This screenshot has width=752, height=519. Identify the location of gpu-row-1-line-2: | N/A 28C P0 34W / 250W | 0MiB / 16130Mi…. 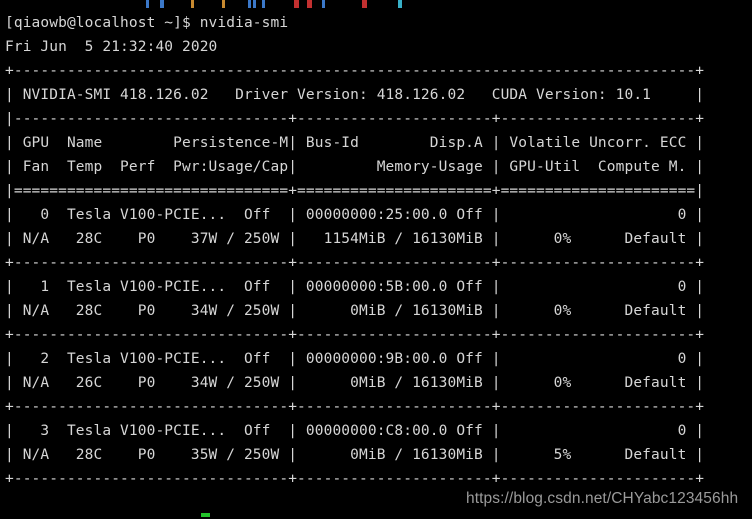
(355, 311).